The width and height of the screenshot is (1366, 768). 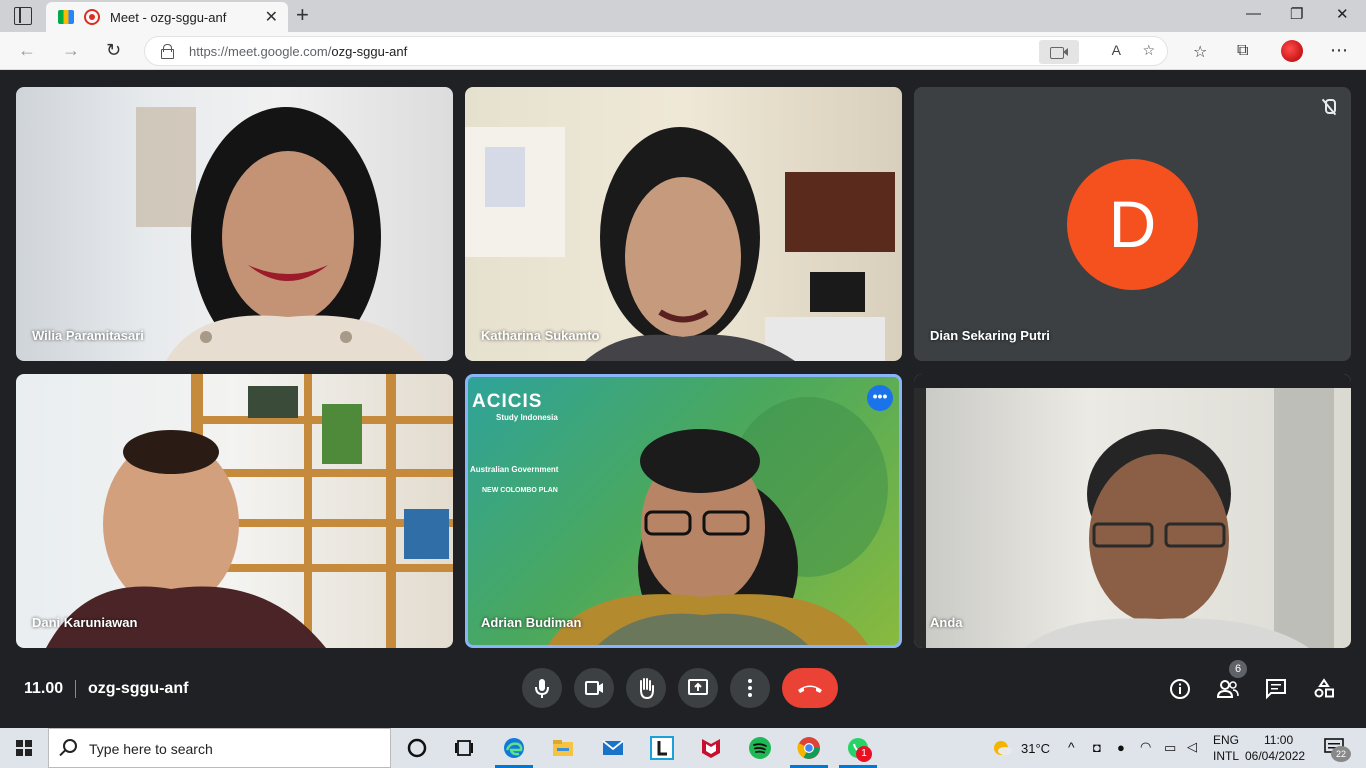 I want to click on more-vert-icon, so click(x=750, y=688).